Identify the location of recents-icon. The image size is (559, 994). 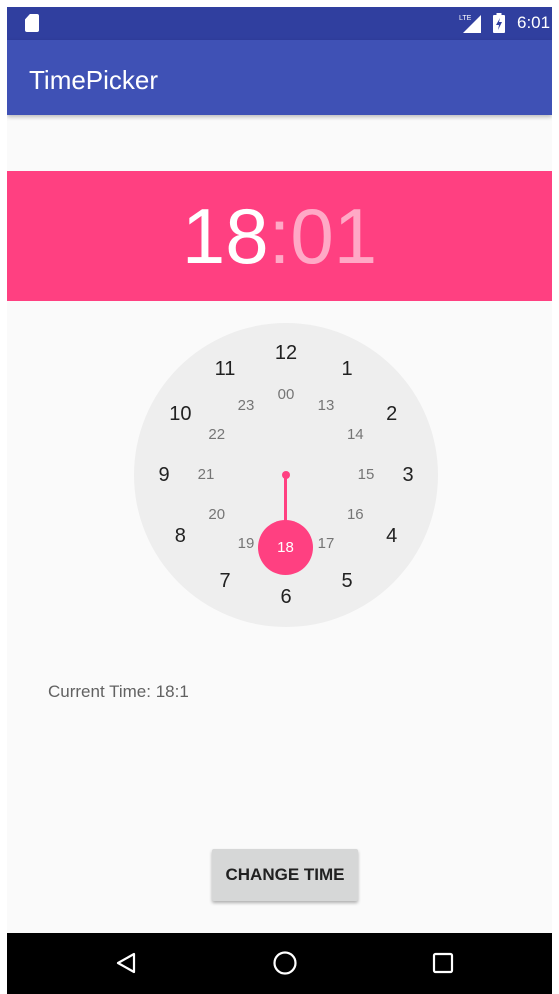
(443, 963).